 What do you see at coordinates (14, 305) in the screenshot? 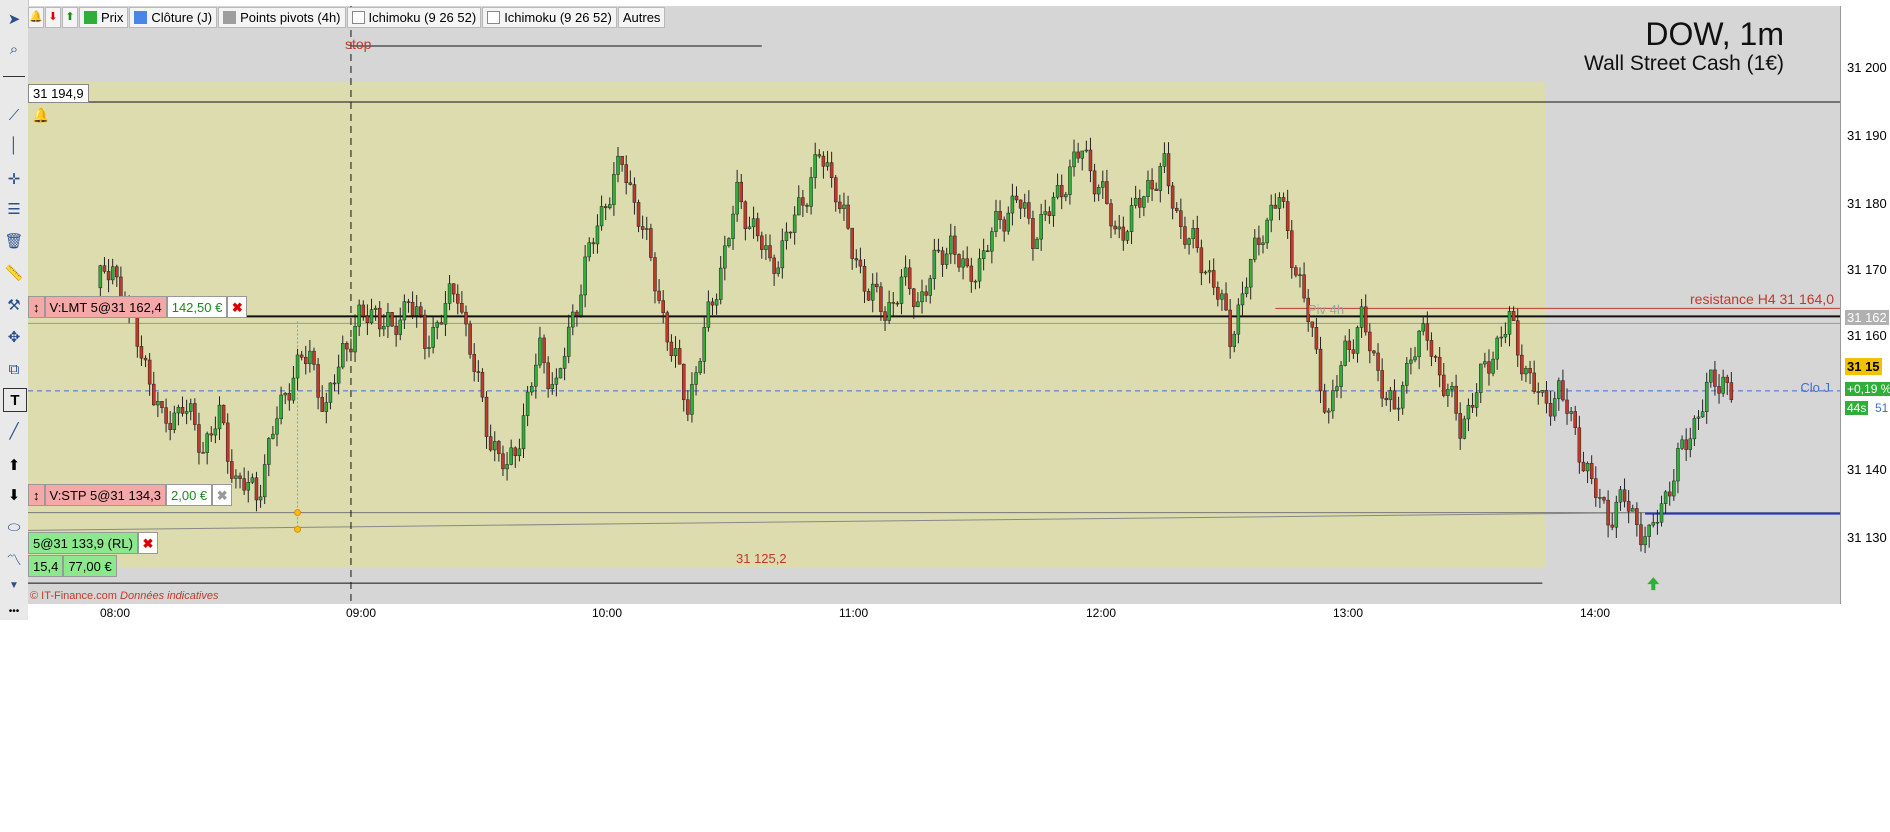
I see `magnet-icon: ⚒` at bounding box center [14, 305].